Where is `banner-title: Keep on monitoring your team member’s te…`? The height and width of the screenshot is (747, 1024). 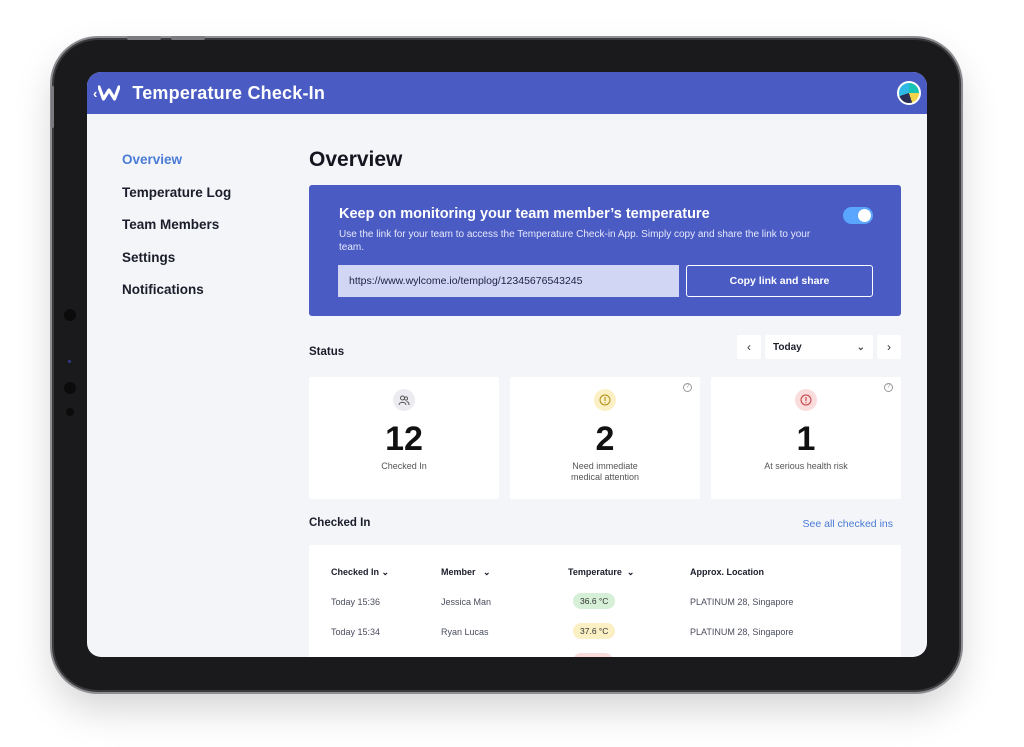
banner-title: Keep on monitoring your team member’s te… is located at coordinates (524, 214).